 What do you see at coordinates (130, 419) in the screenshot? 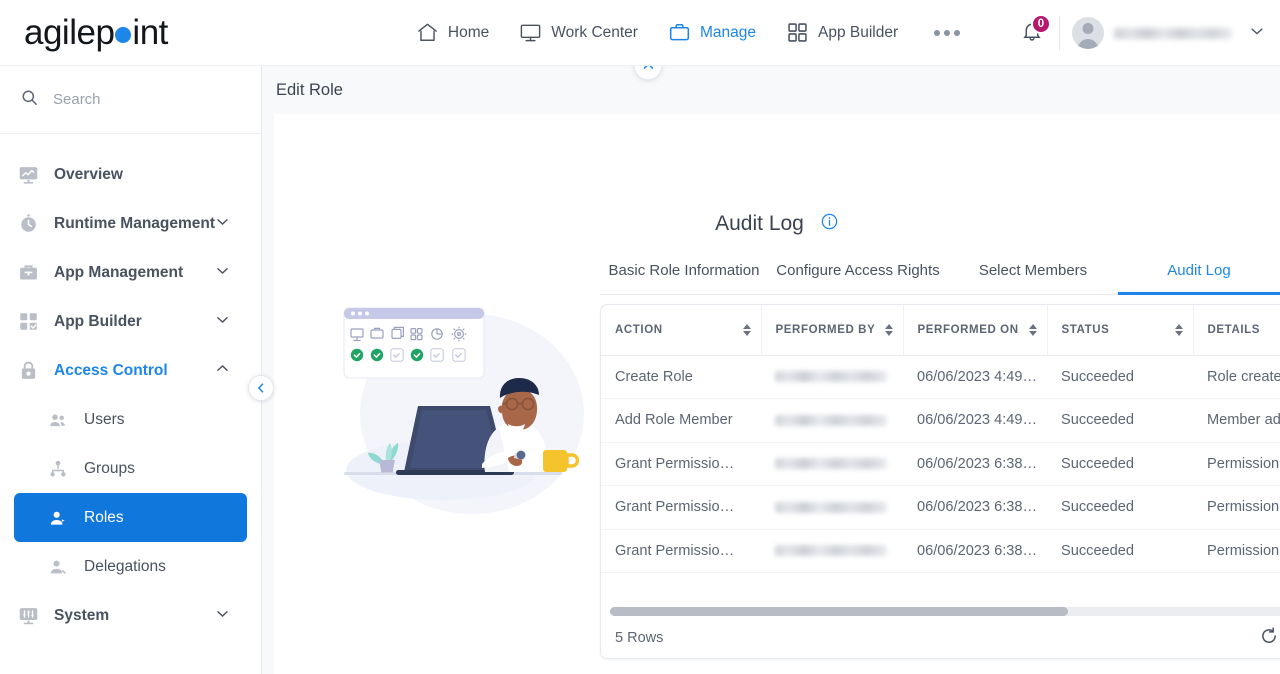
I see `sidebar-item-users: Users` at bounding box center [130, 419].